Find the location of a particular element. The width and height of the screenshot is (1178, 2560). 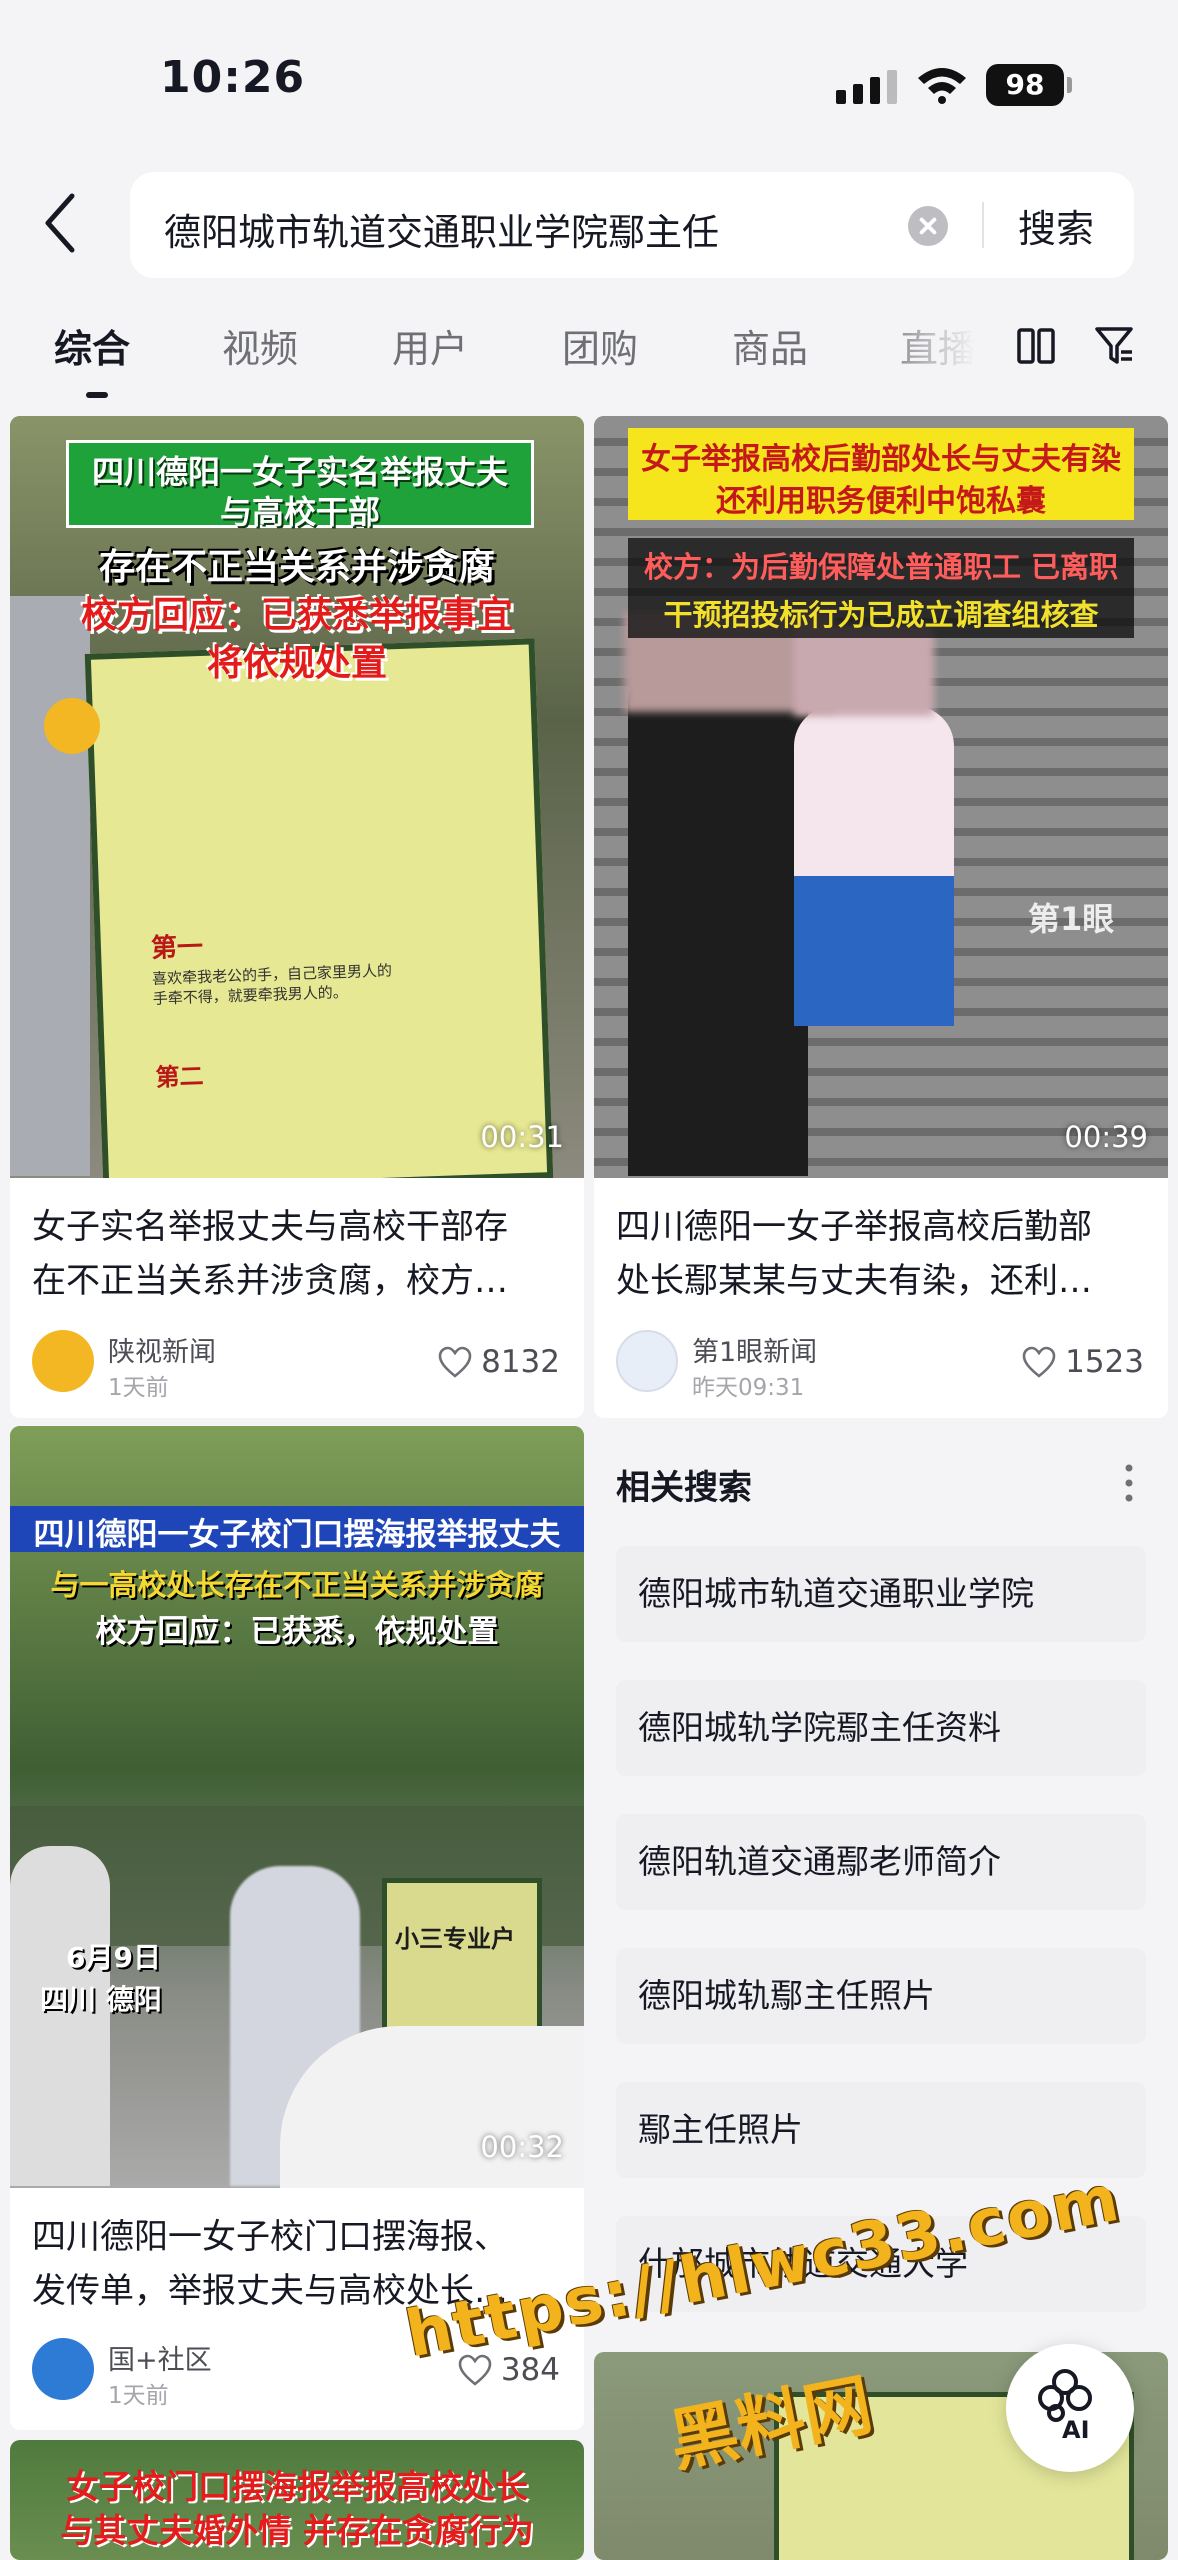

video-duration: 00:39 is located at coordinates (1106, 1137).